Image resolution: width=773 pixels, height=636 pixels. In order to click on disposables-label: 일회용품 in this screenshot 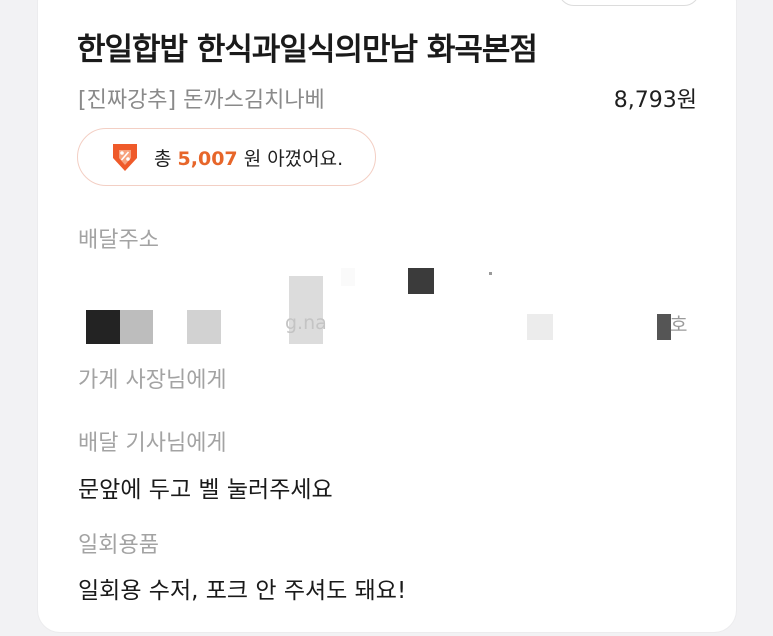, I will do `click(118, 545)`.